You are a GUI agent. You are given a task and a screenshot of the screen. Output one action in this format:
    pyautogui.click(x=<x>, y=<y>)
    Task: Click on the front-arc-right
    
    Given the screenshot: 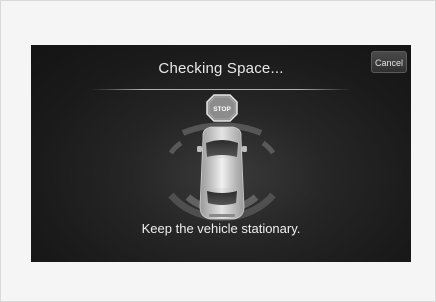 What is the action you would take?
    pyautogui.click(x=268, y=147)
    